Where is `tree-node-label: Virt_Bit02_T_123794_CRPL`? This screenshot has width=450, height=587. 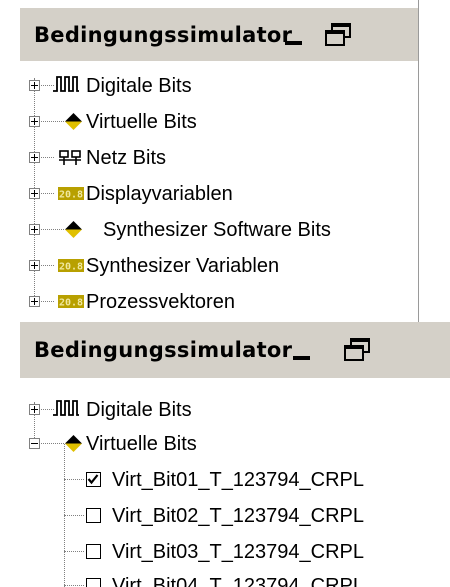
tree-node-label: Virt_Bit02_T_123794_CRPL is located at coordinates (238, 516).